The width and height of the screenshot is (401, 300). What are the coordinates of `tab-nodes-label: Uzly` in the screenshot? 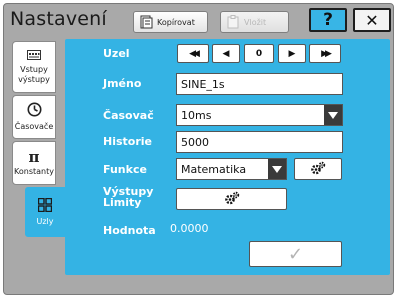 It's located at (45, 221).